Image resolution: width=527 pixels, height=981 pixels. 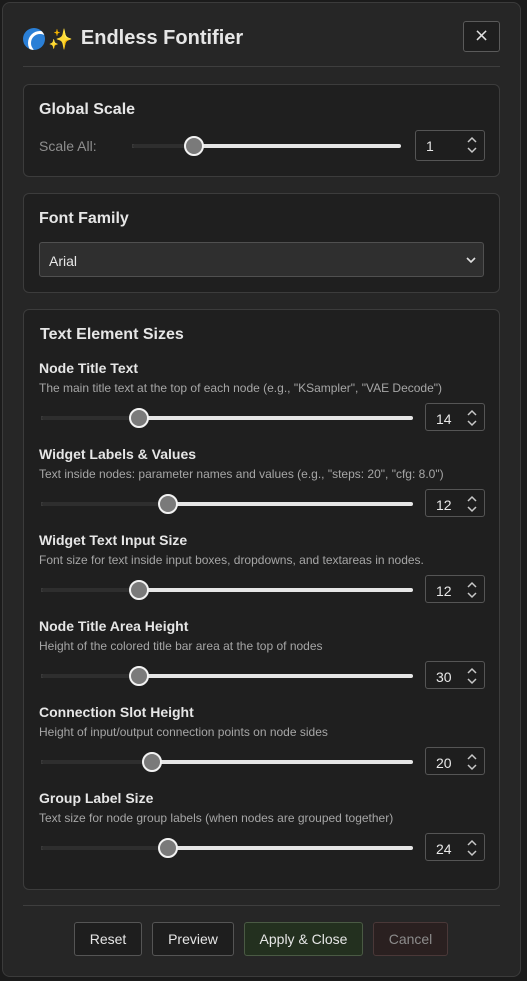 What do you see at coordinates (112, 334) in the screenshot?
I see `text-sizes-heading: Text Element Sizes` at bounding box center [112, 334].